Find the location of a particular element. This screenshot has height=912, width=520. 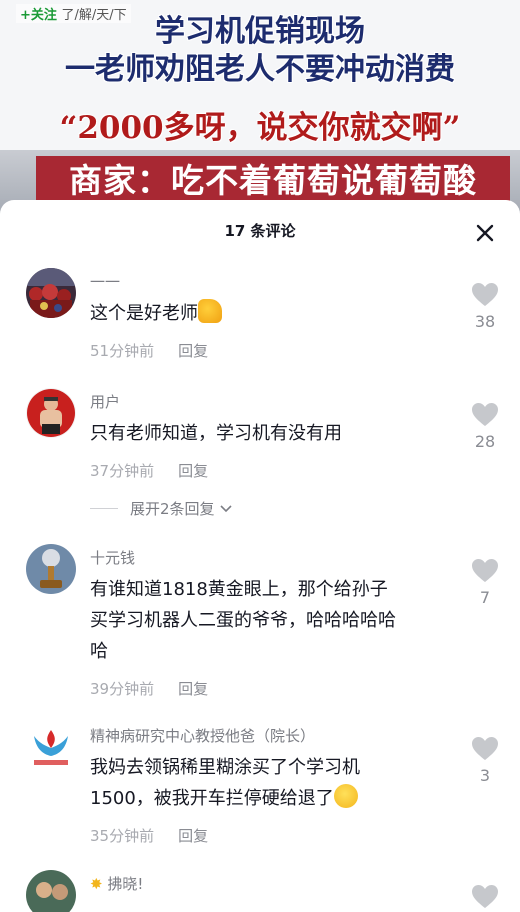

close-button is located at coordinates (485, 233).